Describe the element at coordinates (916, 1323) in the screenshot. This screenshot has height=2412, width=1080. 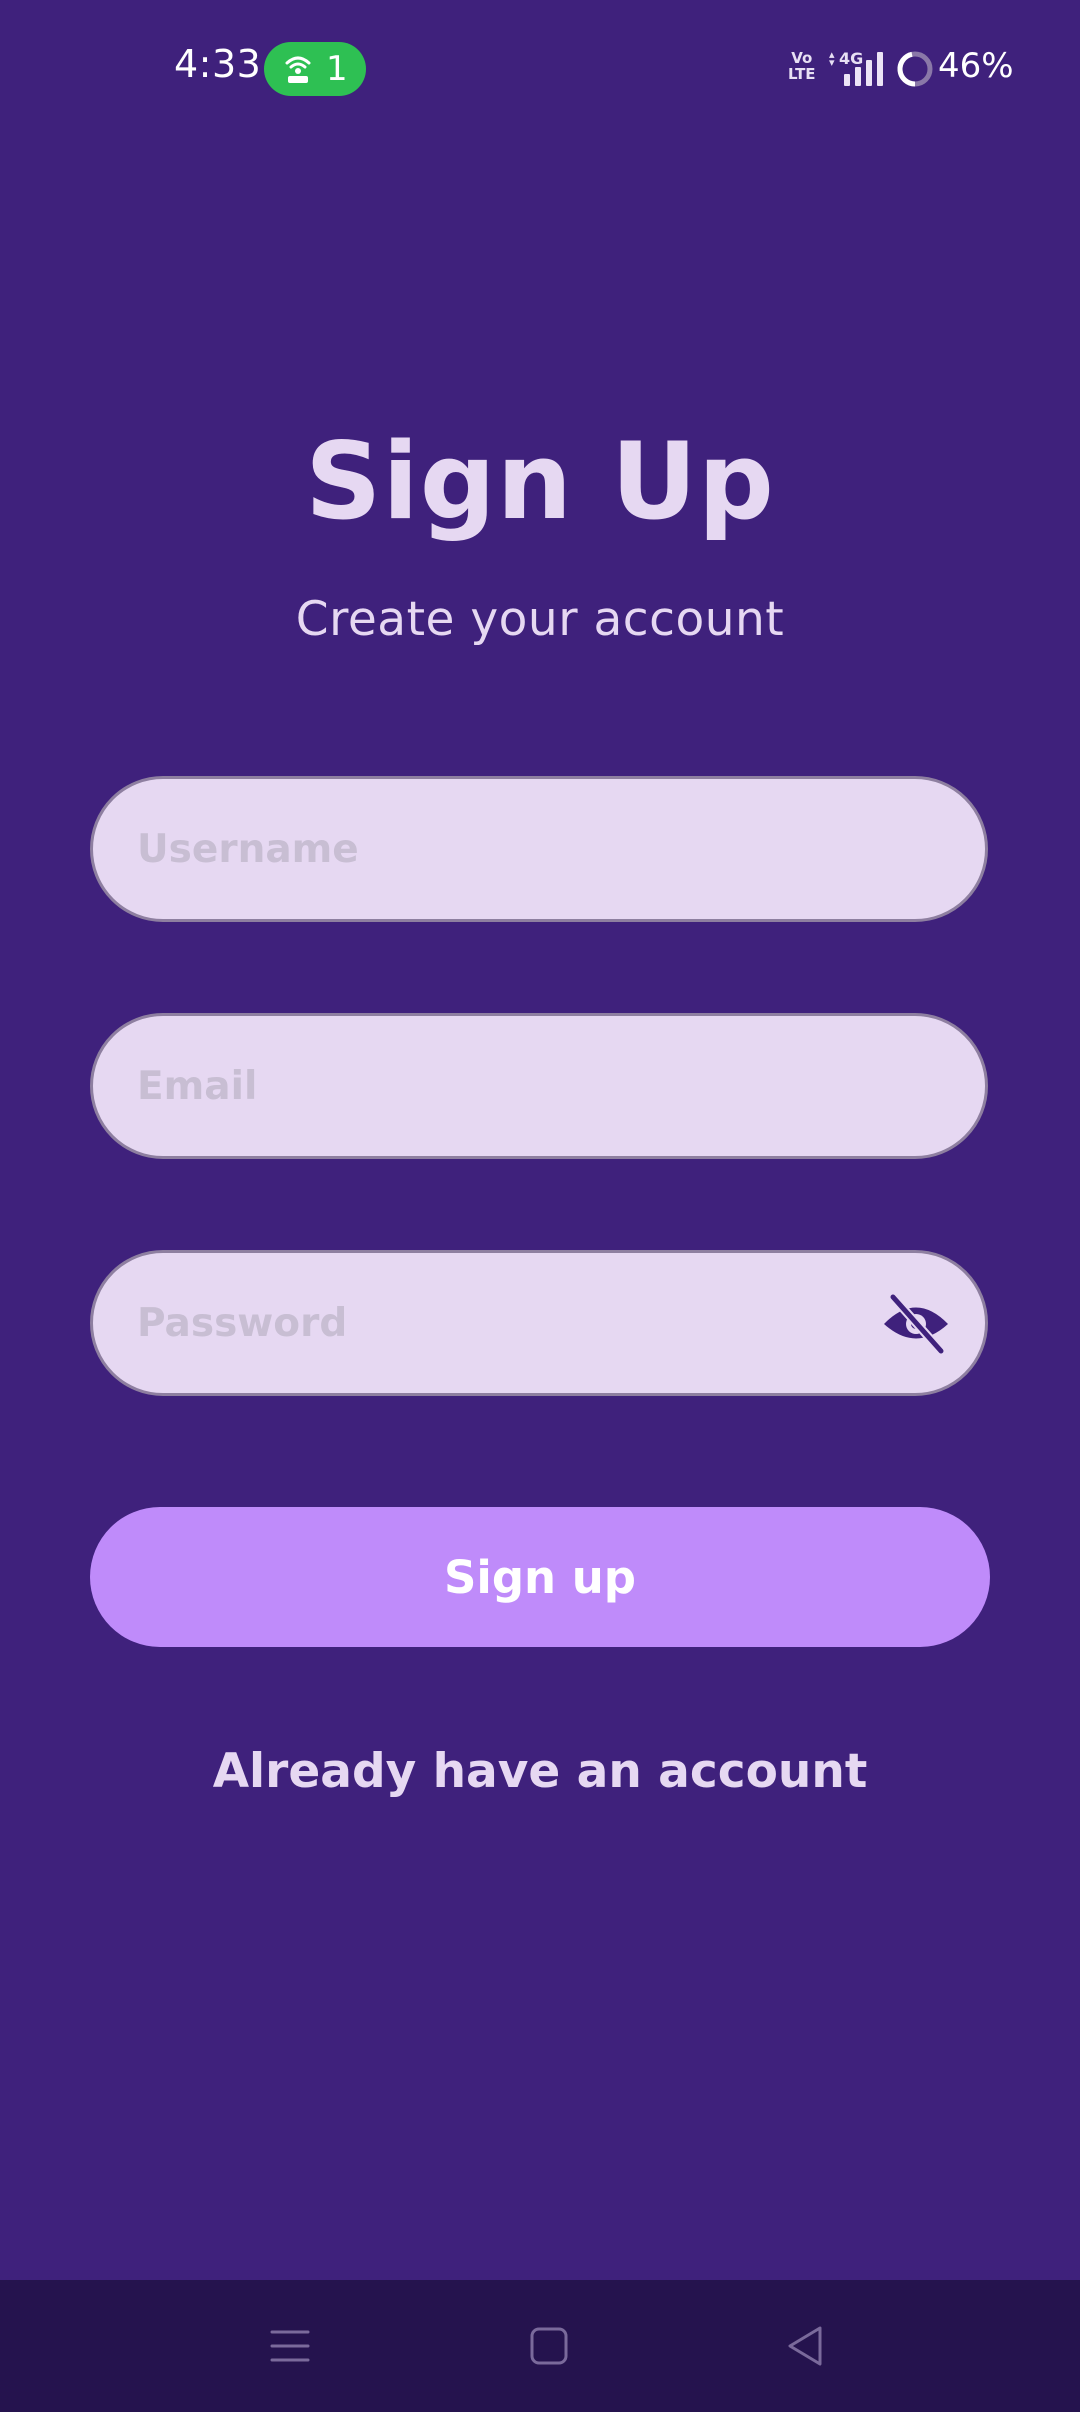
I see `eye-slash-icon` at that location.